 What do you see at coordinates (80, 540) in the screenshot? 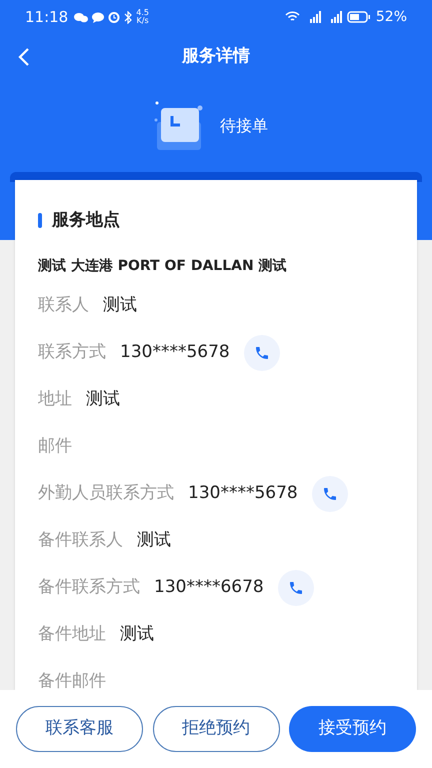
I see `field-label: 备件联系人` at bounding box center [80, 540].